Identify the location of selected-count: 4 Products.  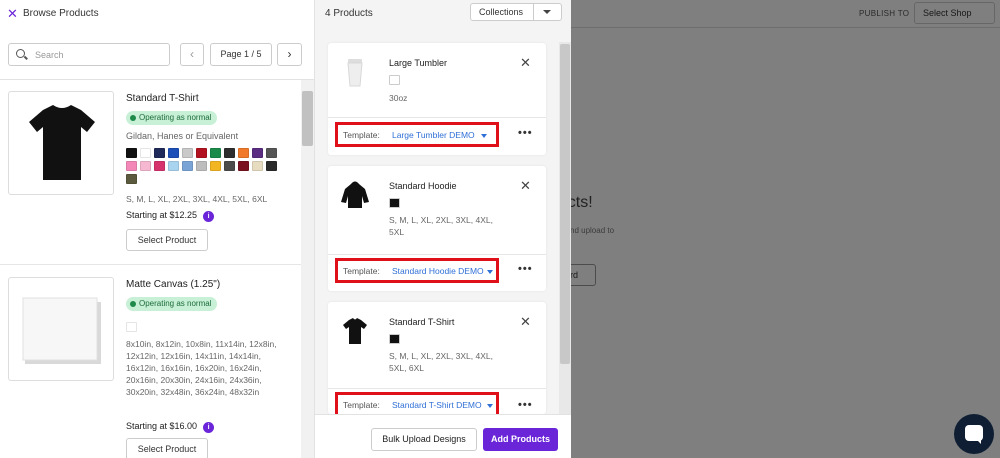
(349, 13).